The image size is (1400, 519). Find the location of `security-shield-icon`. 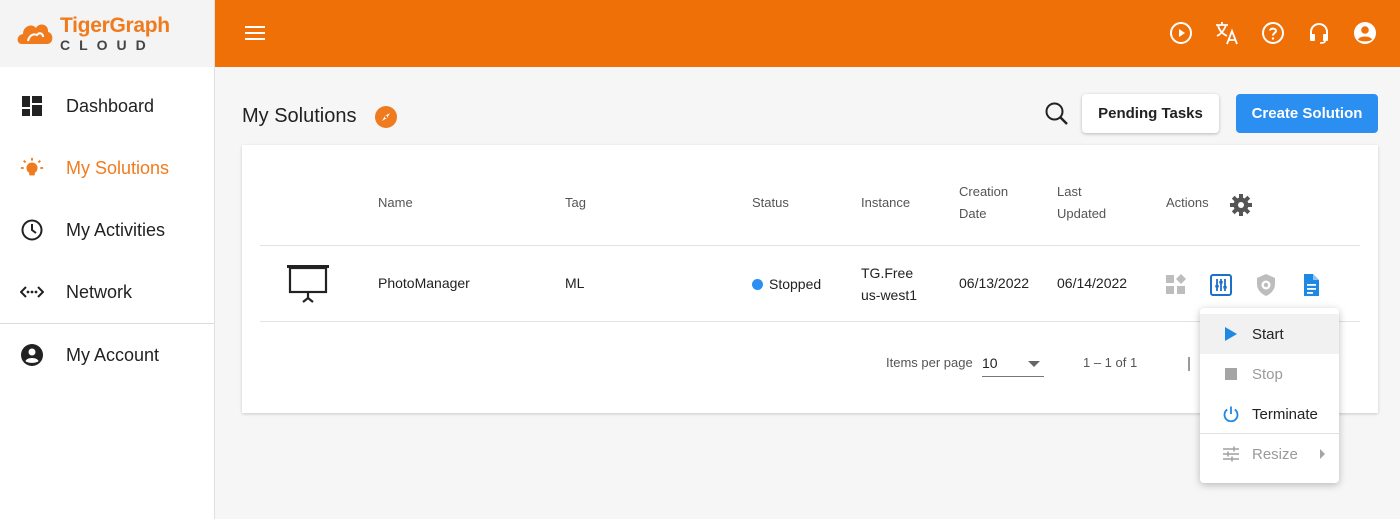

security-shield-icon is located at coordinates (1266, 285).